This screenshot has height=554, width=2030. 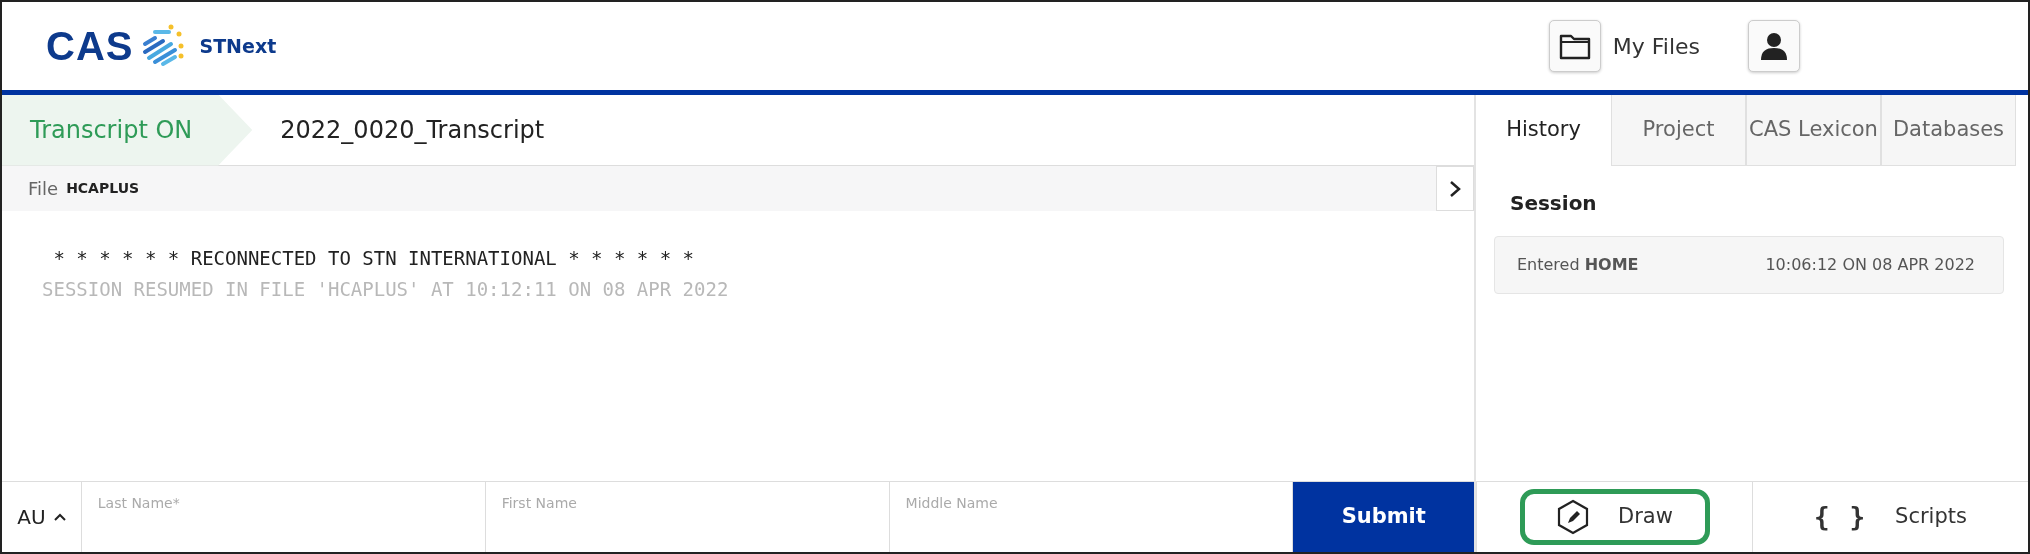 What do you see at coordinates (1813, 130) in the screenshot?
I see `panel-tab: CAS Lexicon` at bounding box center [1813, 130].